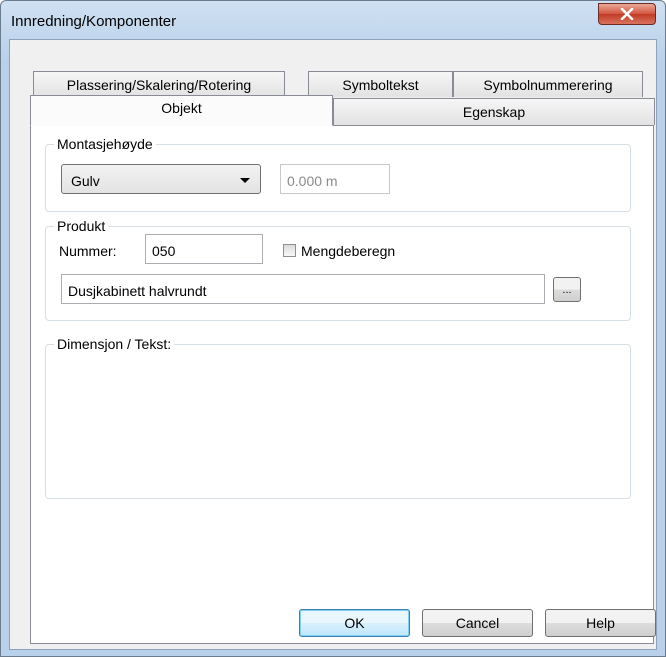 The width and height of the screenshot is (666, 657). I want to click on group-label-montasjehoyde: Montasjehøyde, so click(105, 144).